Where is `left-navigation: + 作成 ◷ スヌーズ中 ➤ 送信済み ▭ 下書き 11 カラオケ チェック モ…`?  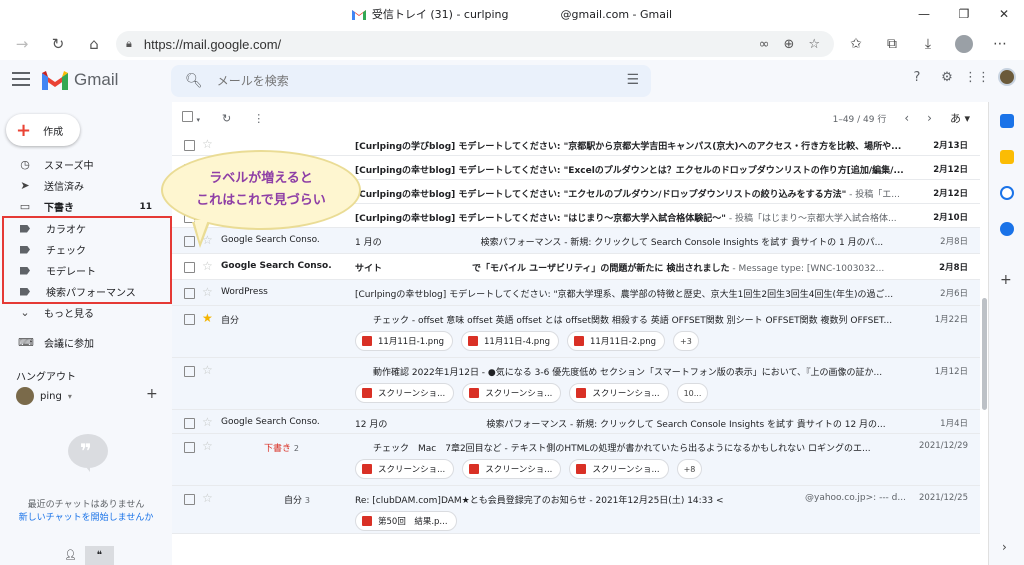 left-navigation: + 作成 ◷ スヌーズ中 ➤ 送信済み ▭ 下書き 11 カラオケ チェック モ… is located at coordinates (86, 333).